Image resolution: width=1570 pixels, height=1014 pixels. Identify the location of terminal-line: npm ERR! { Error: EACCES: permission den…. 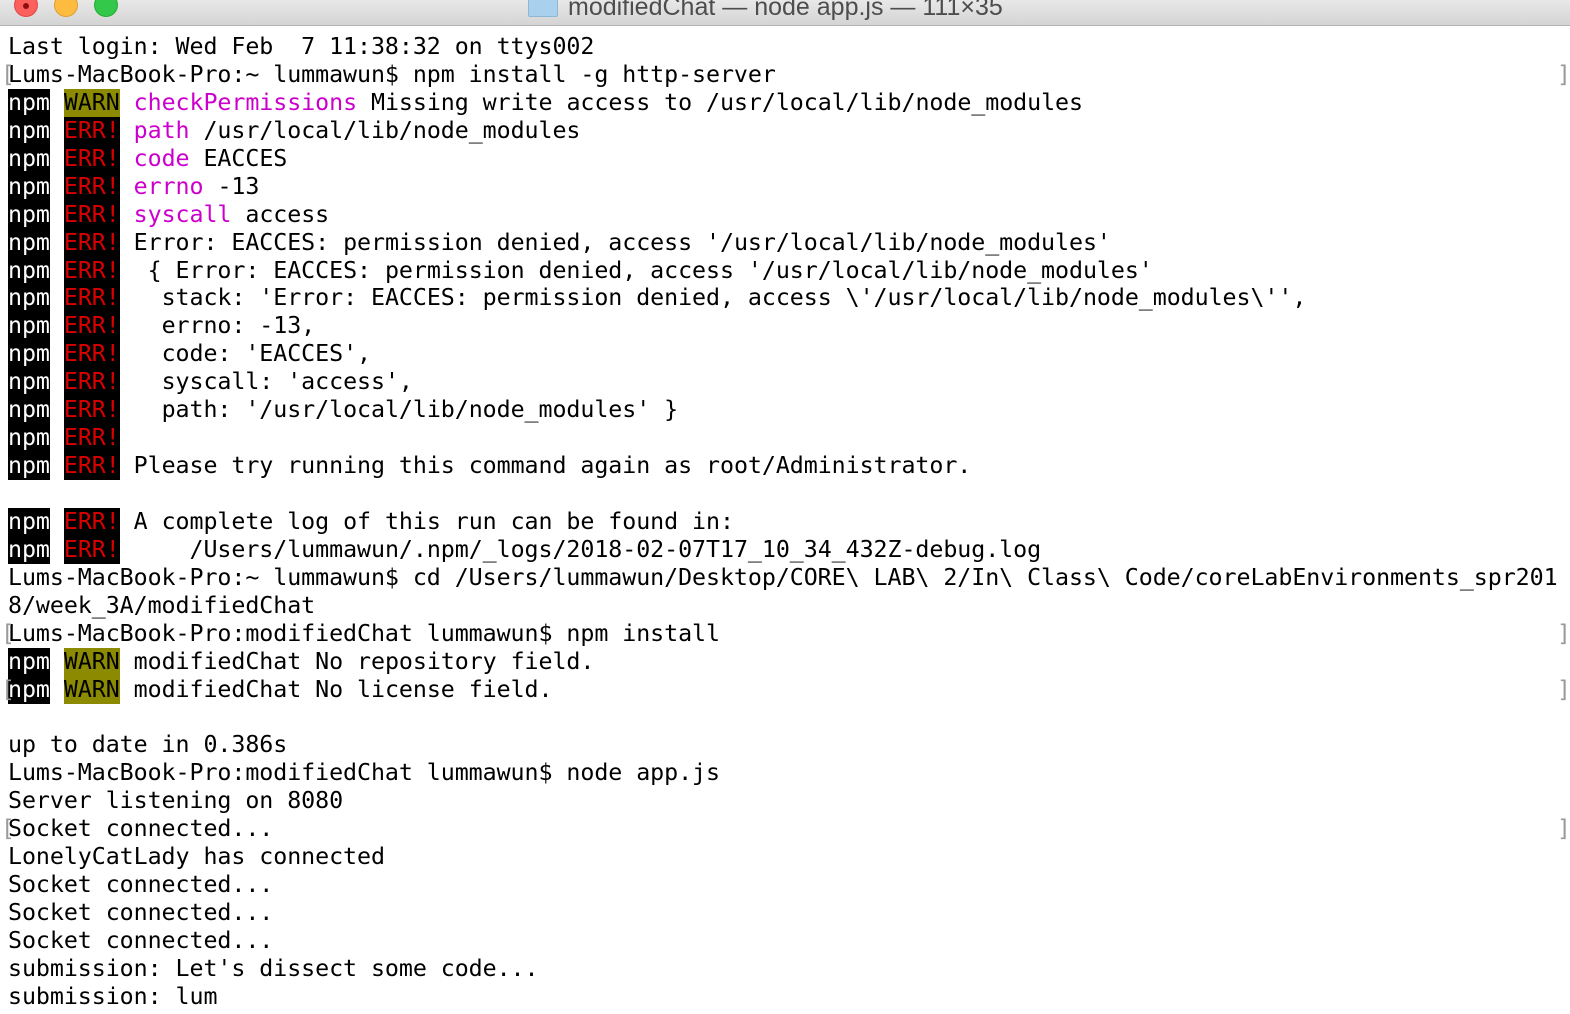
(785, 270).